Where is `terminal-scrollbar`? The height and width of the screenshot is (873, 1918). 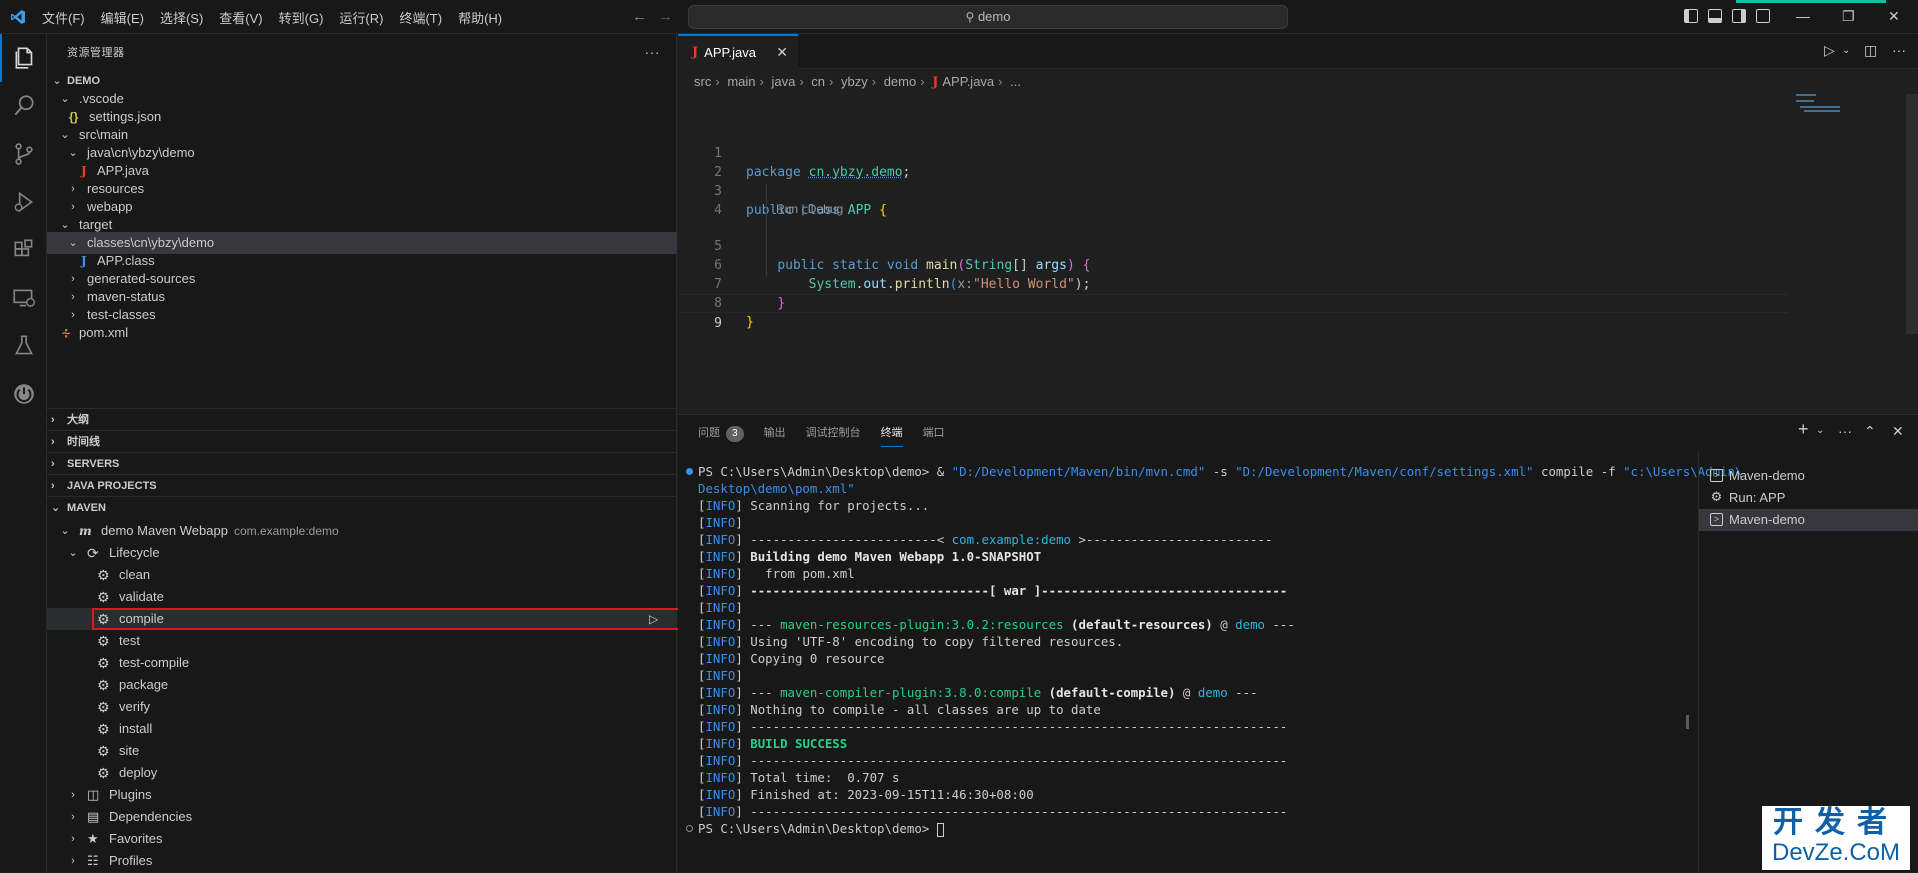
terminal-scrollbar is located at coordinates (1687, 722).